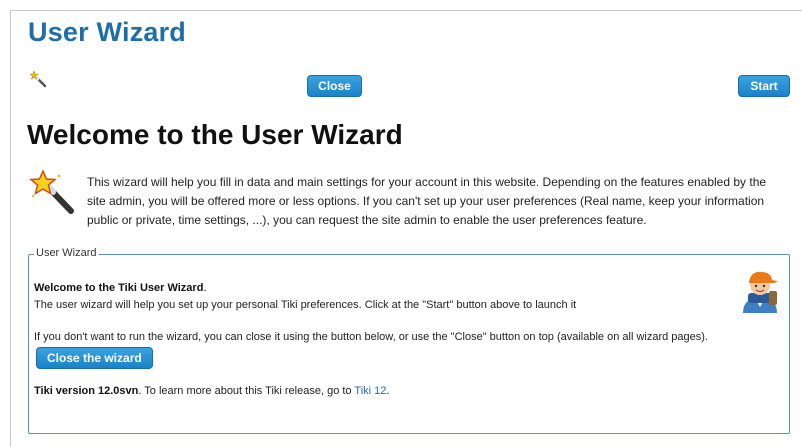 The image size is (802, 447). I want to click on tiki-release-link: Tiki 12, so click(370, 391).